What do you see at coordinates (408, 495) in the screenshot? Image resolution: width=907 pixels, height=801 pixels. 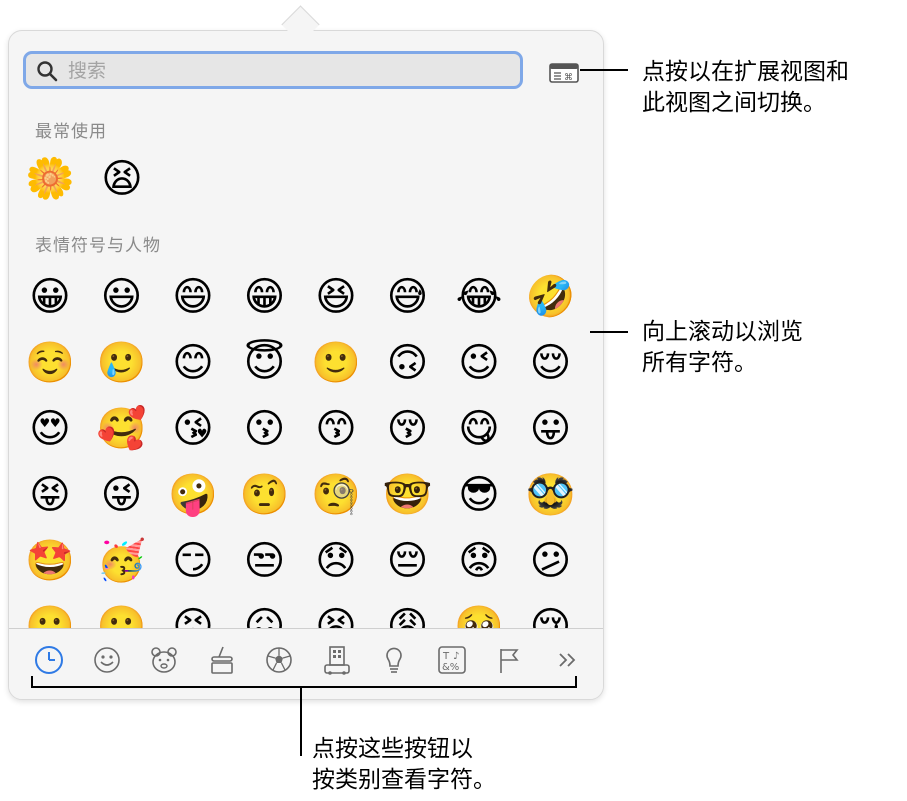 I see `emoji-item: 🤓` at bounding box center [408, 495].